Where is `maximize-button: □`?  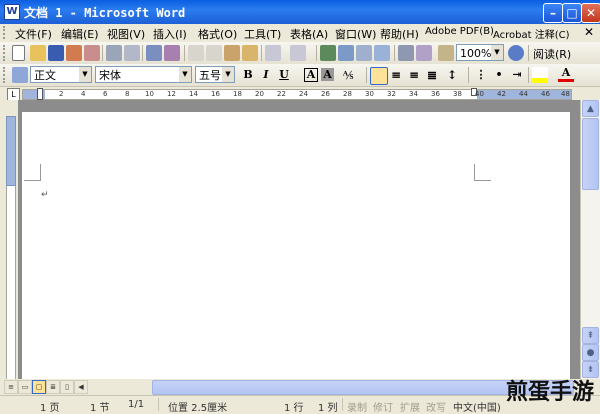
maximize-button: □ is located at coordinates (572, 13).